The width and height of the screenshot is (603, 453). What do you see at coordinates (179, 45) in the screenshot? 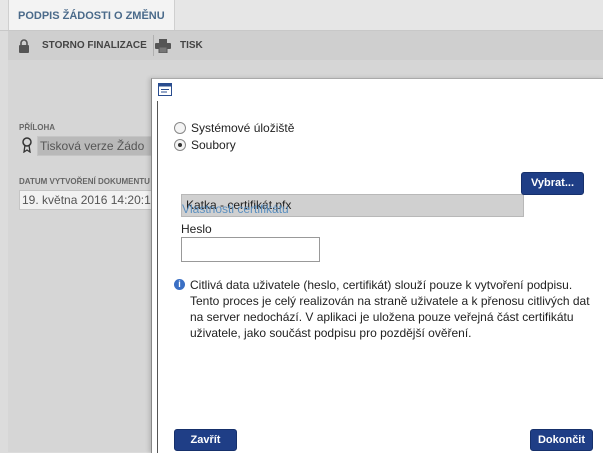
I see `print-button: TISK` at bounding box center [179, 45].